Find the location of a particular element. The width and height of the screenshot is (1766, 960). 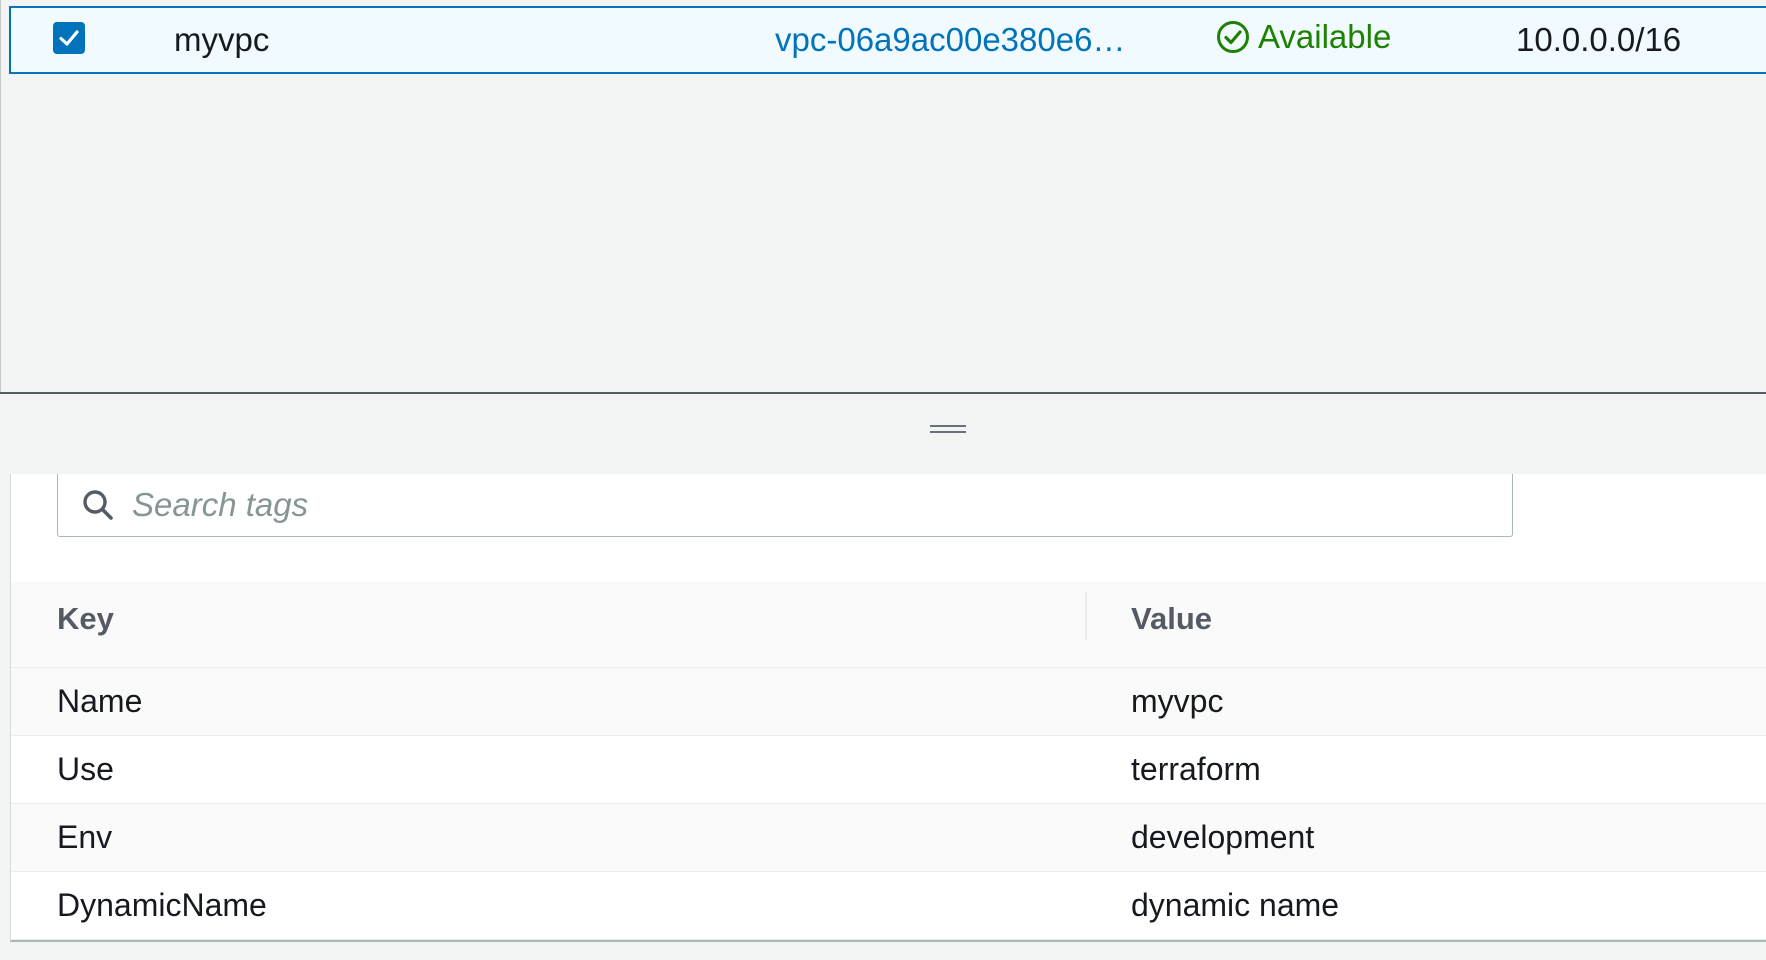

page-bottom-margin is located at coordinates (883, 951).